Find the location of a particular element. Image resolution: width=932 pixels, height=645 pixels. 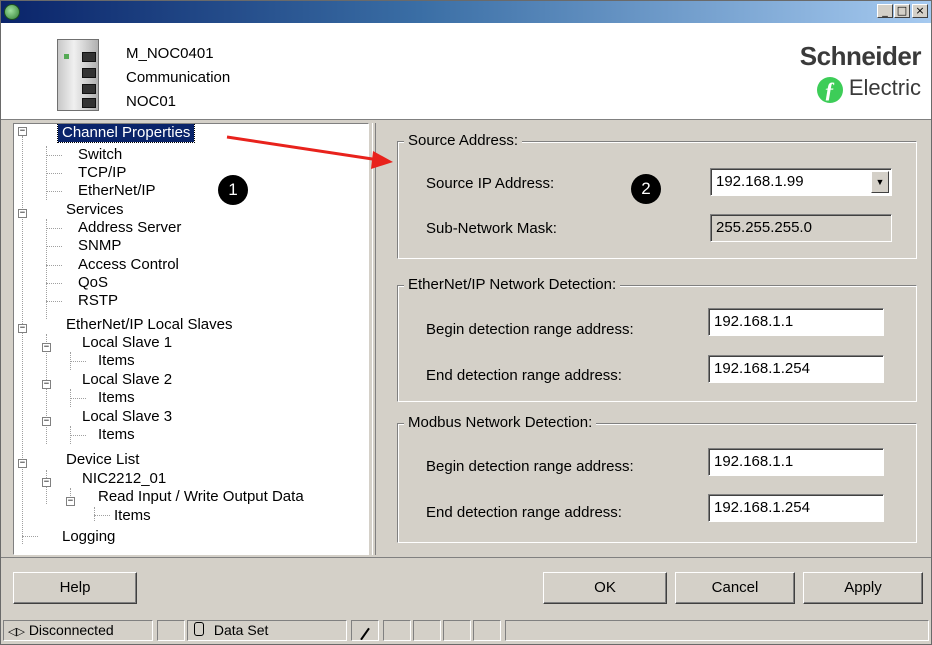

ok-button: OK is located at coordinates (605, 588).